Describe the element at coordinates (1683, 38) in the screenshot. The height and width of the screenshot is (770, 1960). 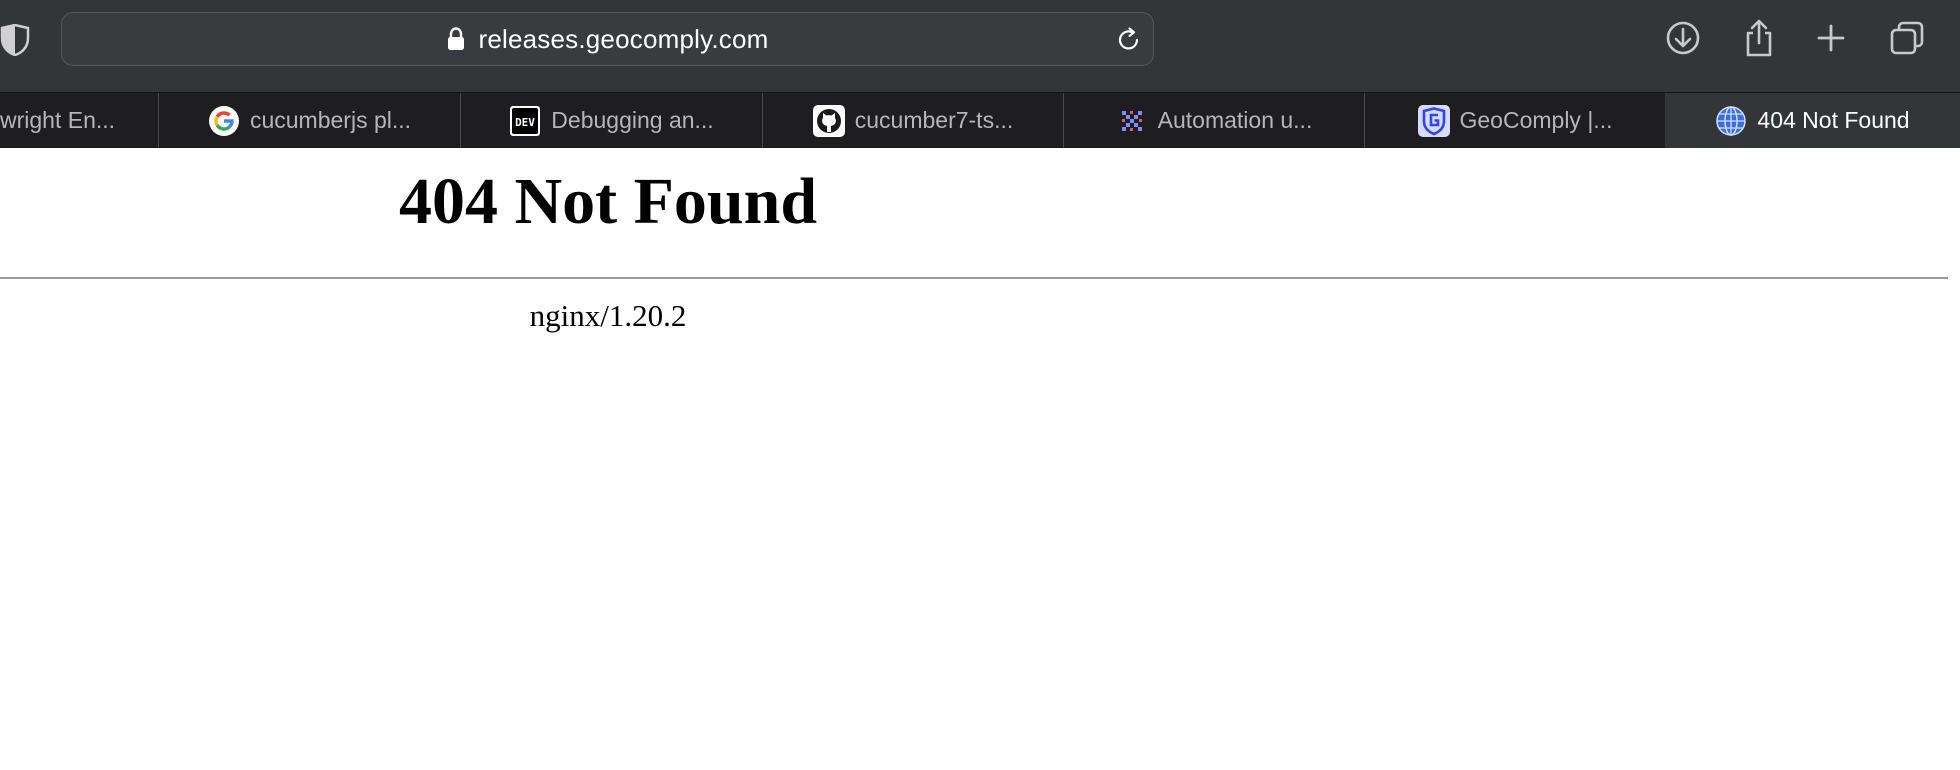
I see `download-icon` at that location.